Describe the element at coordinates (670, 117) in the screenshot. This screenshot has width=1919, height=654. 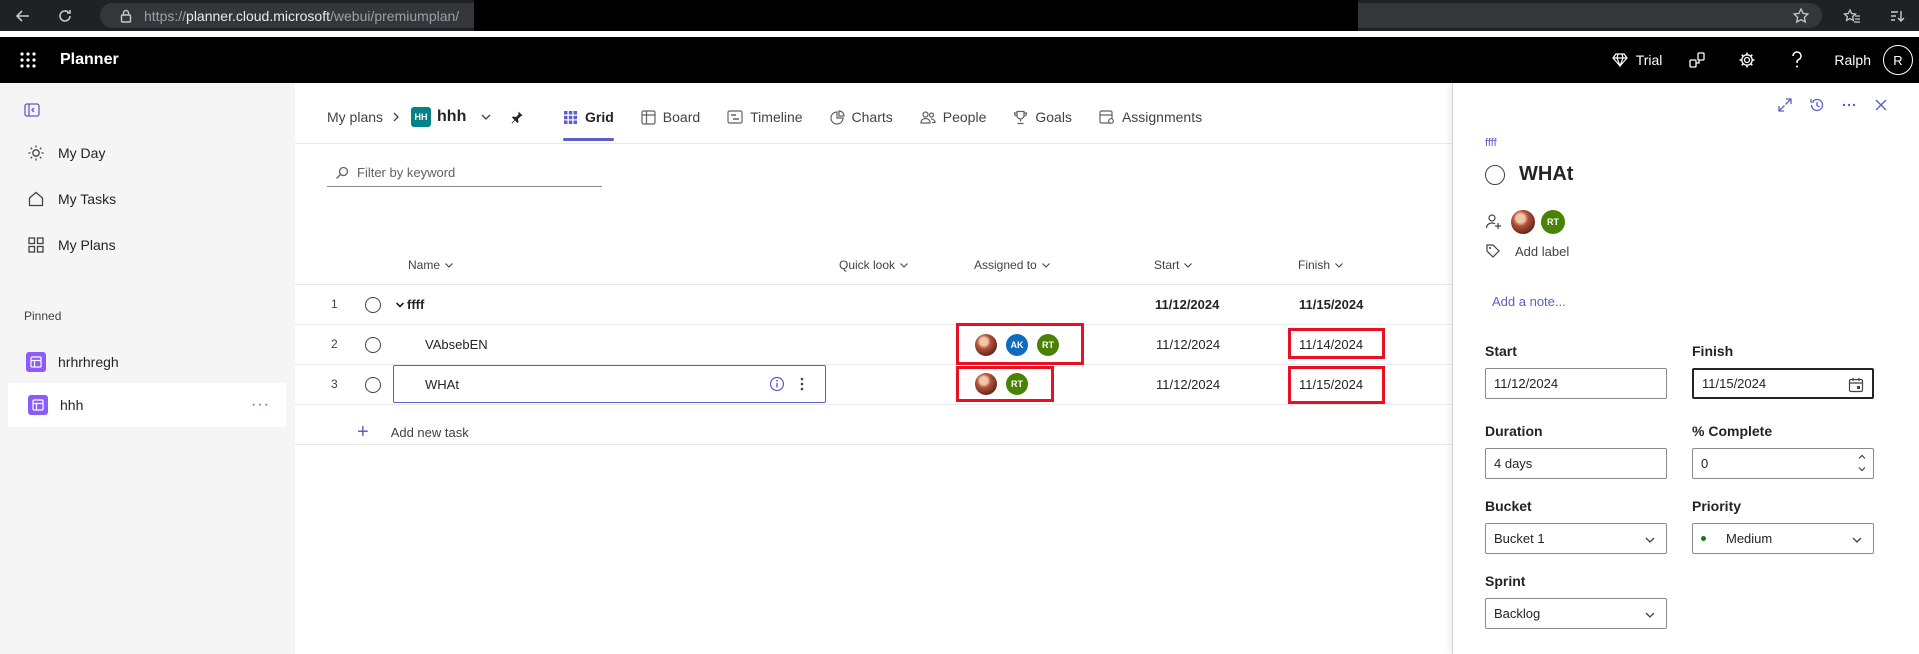
I see `tab-board: Board` at that location.